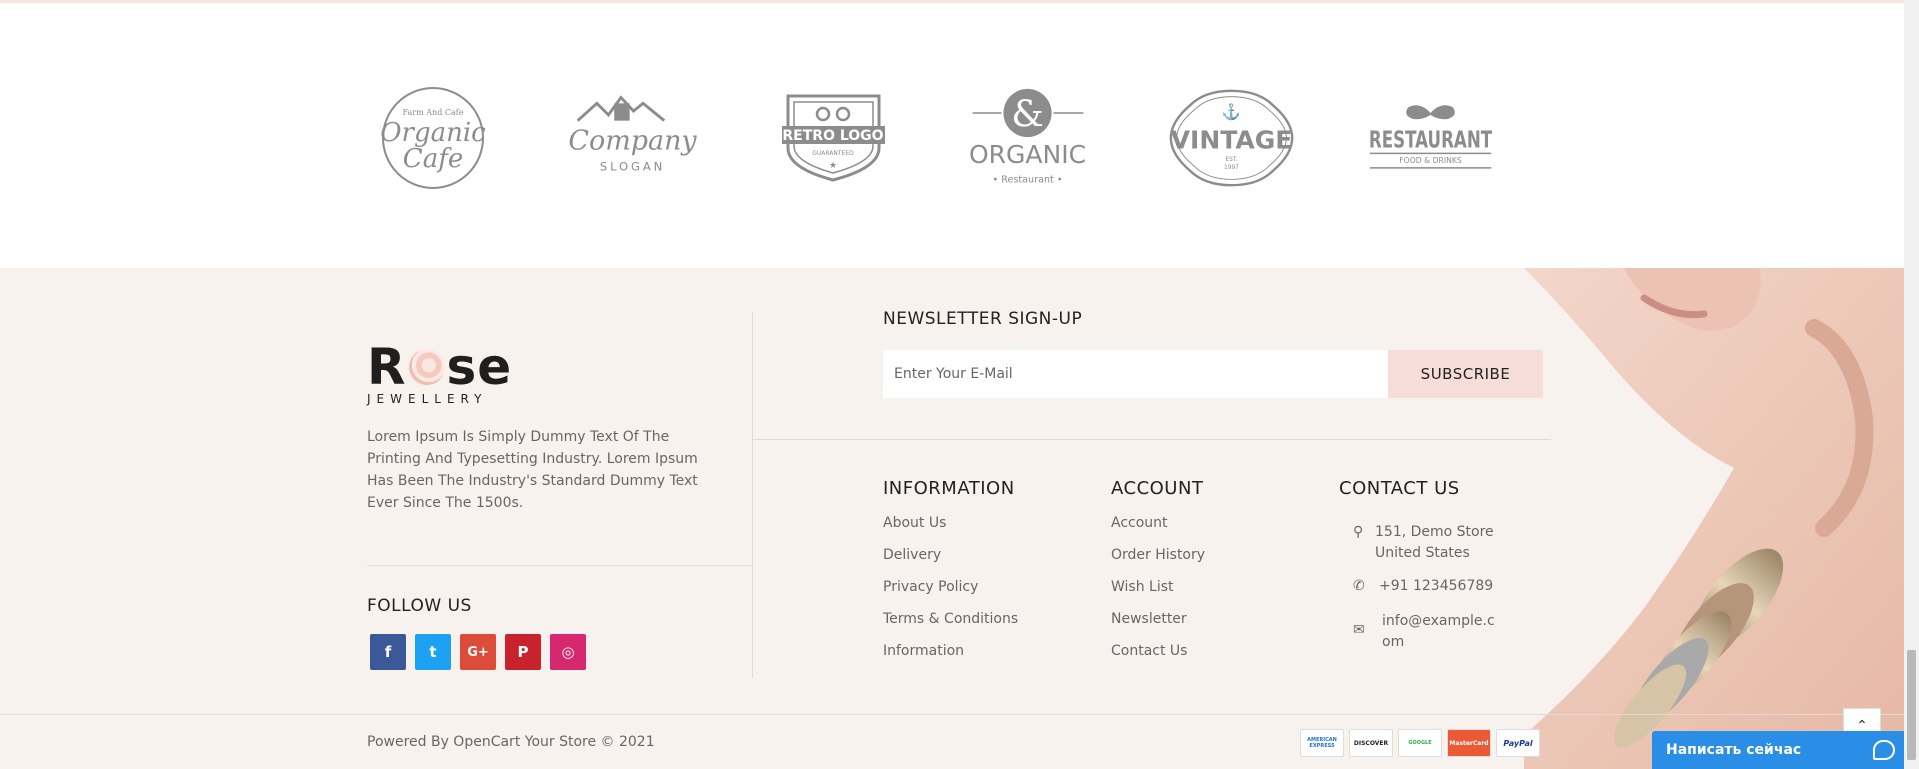 The height and width of the screenshot is (769, 1919). Describe the element at coordinates (1434, 532) in the screenshot. I see `address-line: 151, Demo Store` at that location.